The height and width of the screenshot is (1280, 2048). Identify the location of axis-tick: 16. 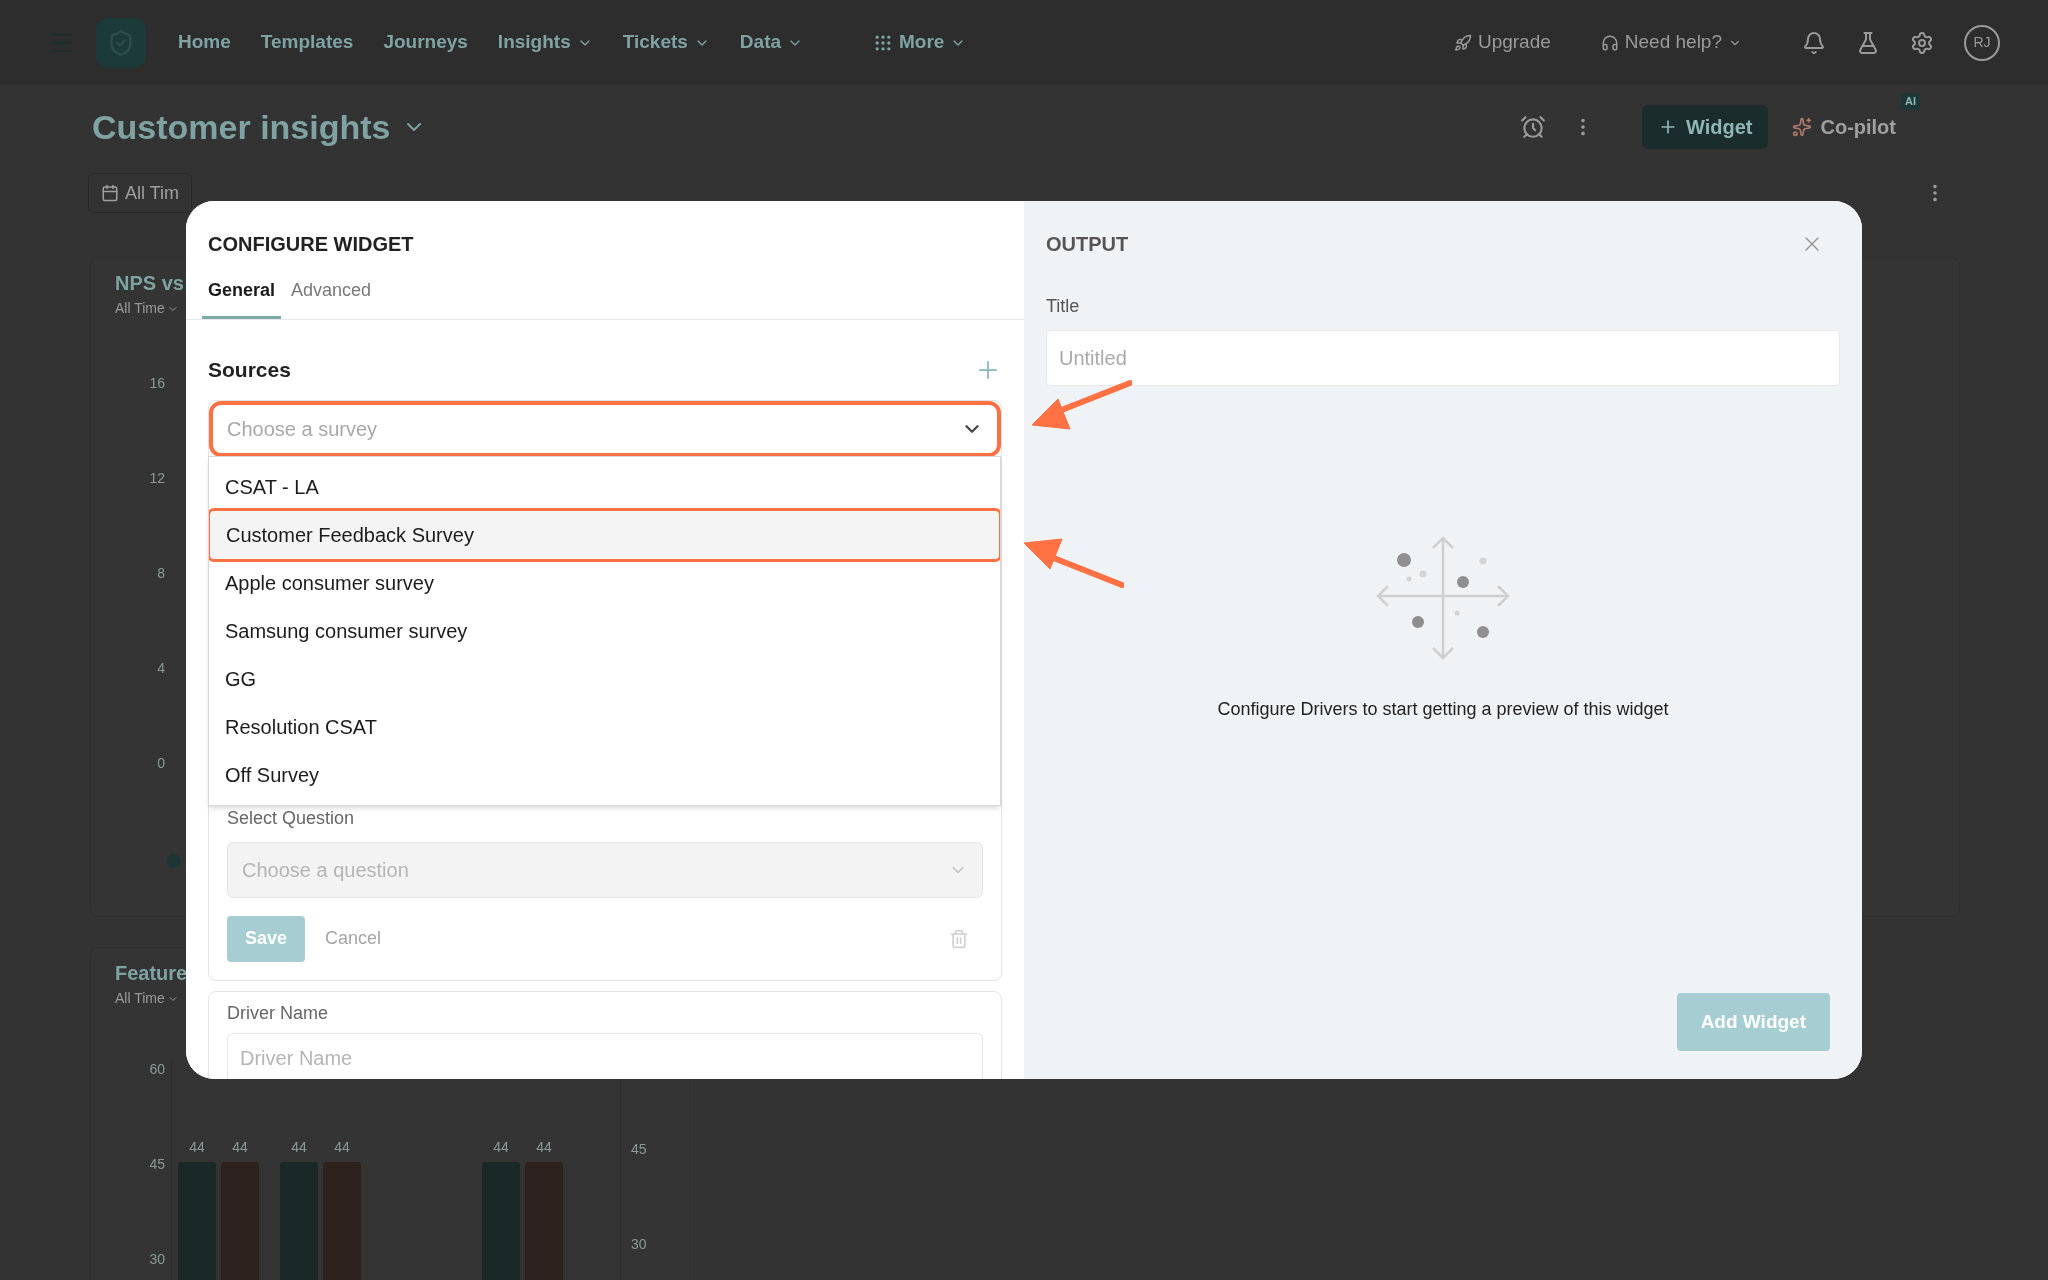
(157, 383).